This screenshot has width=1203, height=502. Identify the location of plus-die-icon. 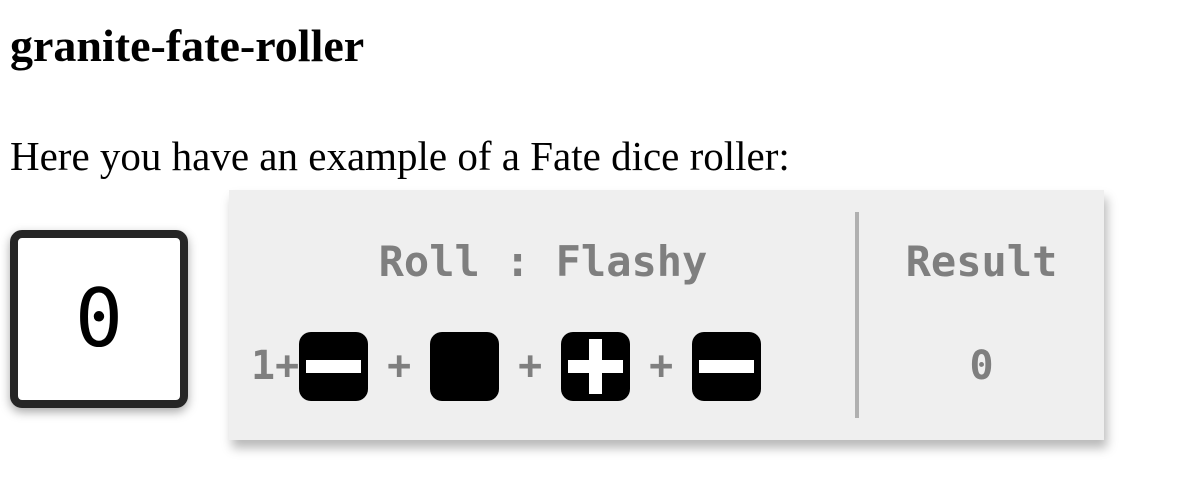
(596, 366).